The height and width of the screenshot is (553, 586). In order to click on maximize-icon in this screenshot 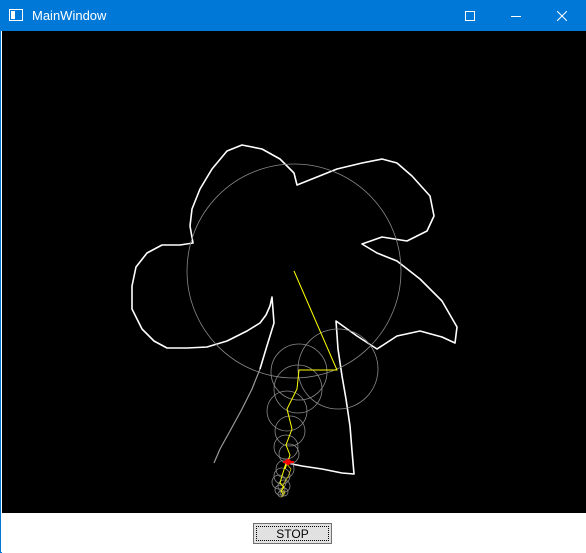, I will do `click(470, 16)`.